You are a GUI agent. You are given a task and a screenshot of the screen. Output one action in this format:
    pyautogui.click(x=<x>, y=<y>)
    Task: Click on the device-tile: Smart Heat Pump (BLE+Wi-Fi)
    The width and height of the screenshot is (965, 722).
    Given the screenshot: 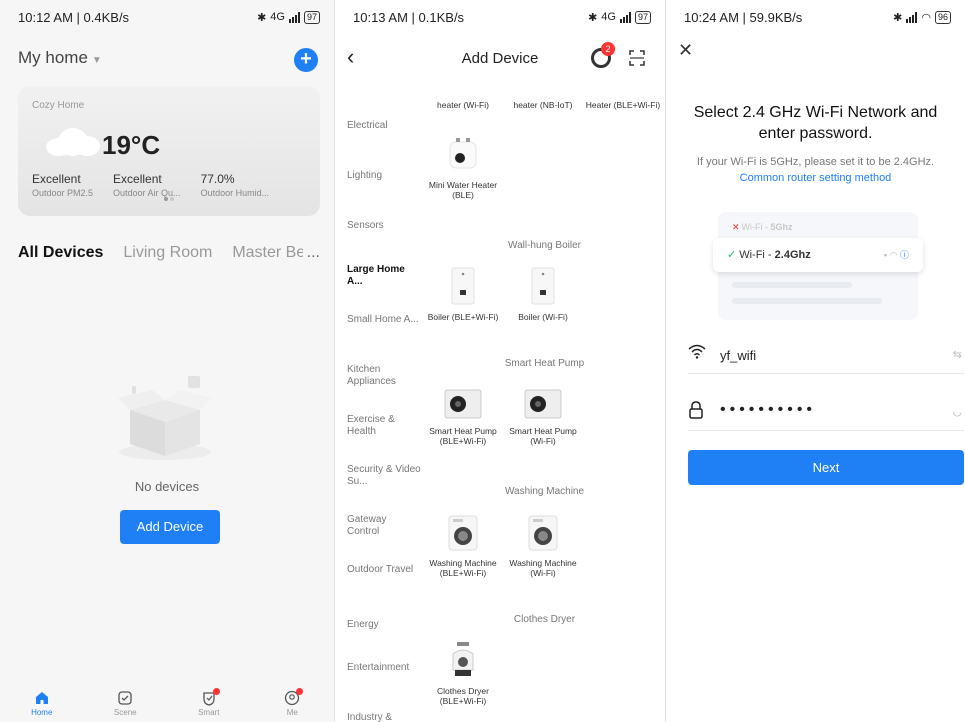 What is the action you would take?
    pyautogui.click(x=463, y=417)
    